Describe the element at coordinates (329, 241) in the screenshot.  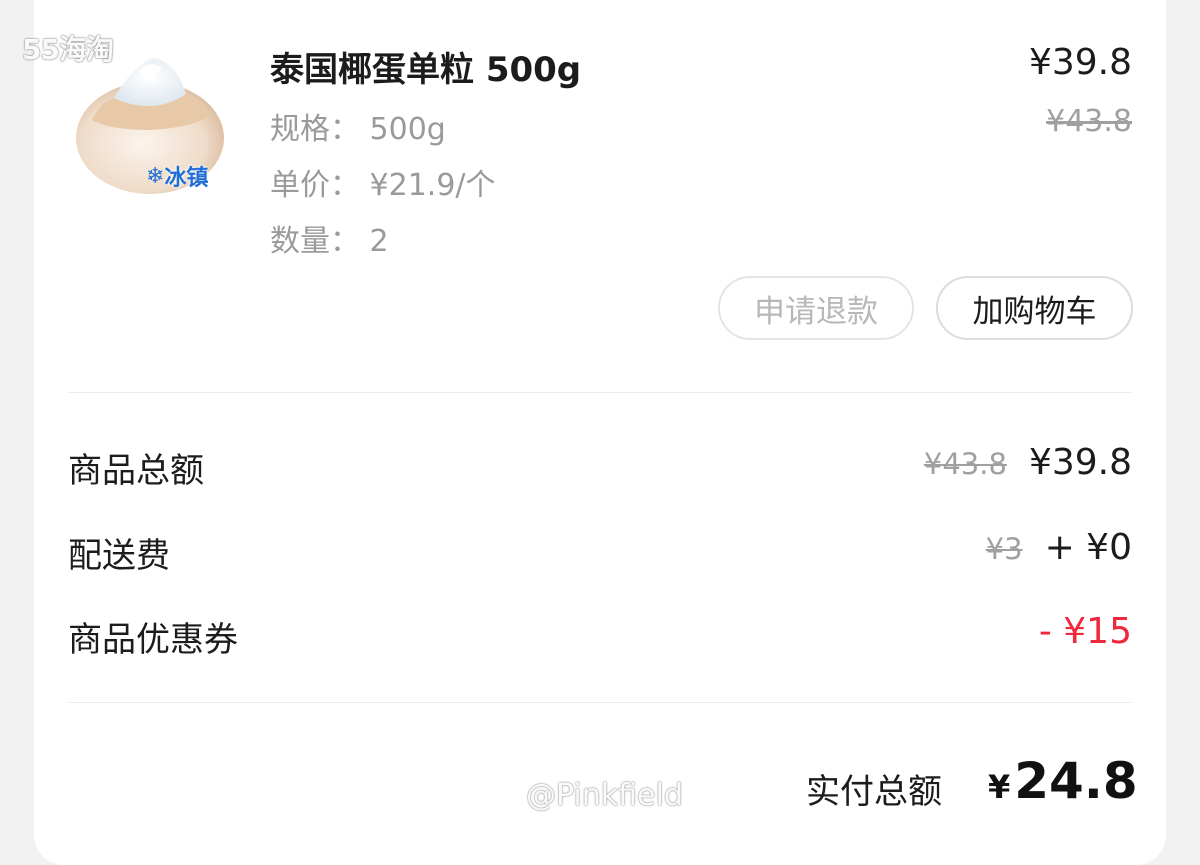
I see `product-quantity: 数量： 2` at that location.